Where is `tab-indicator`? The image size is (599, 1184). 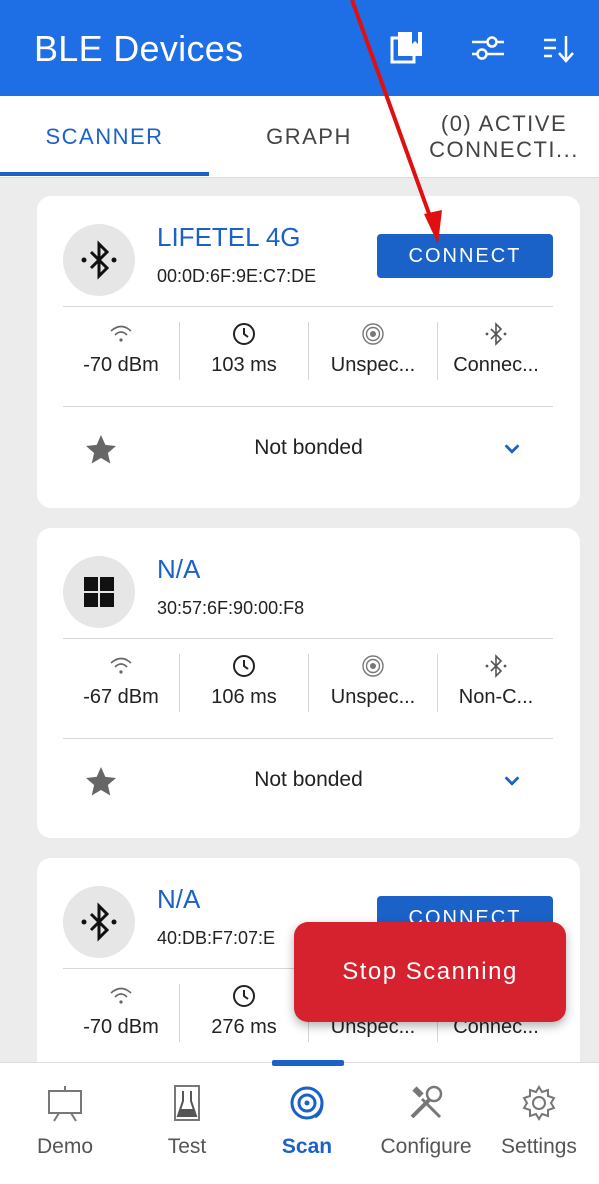
tab-indicator is located at coordinates (104, 174).